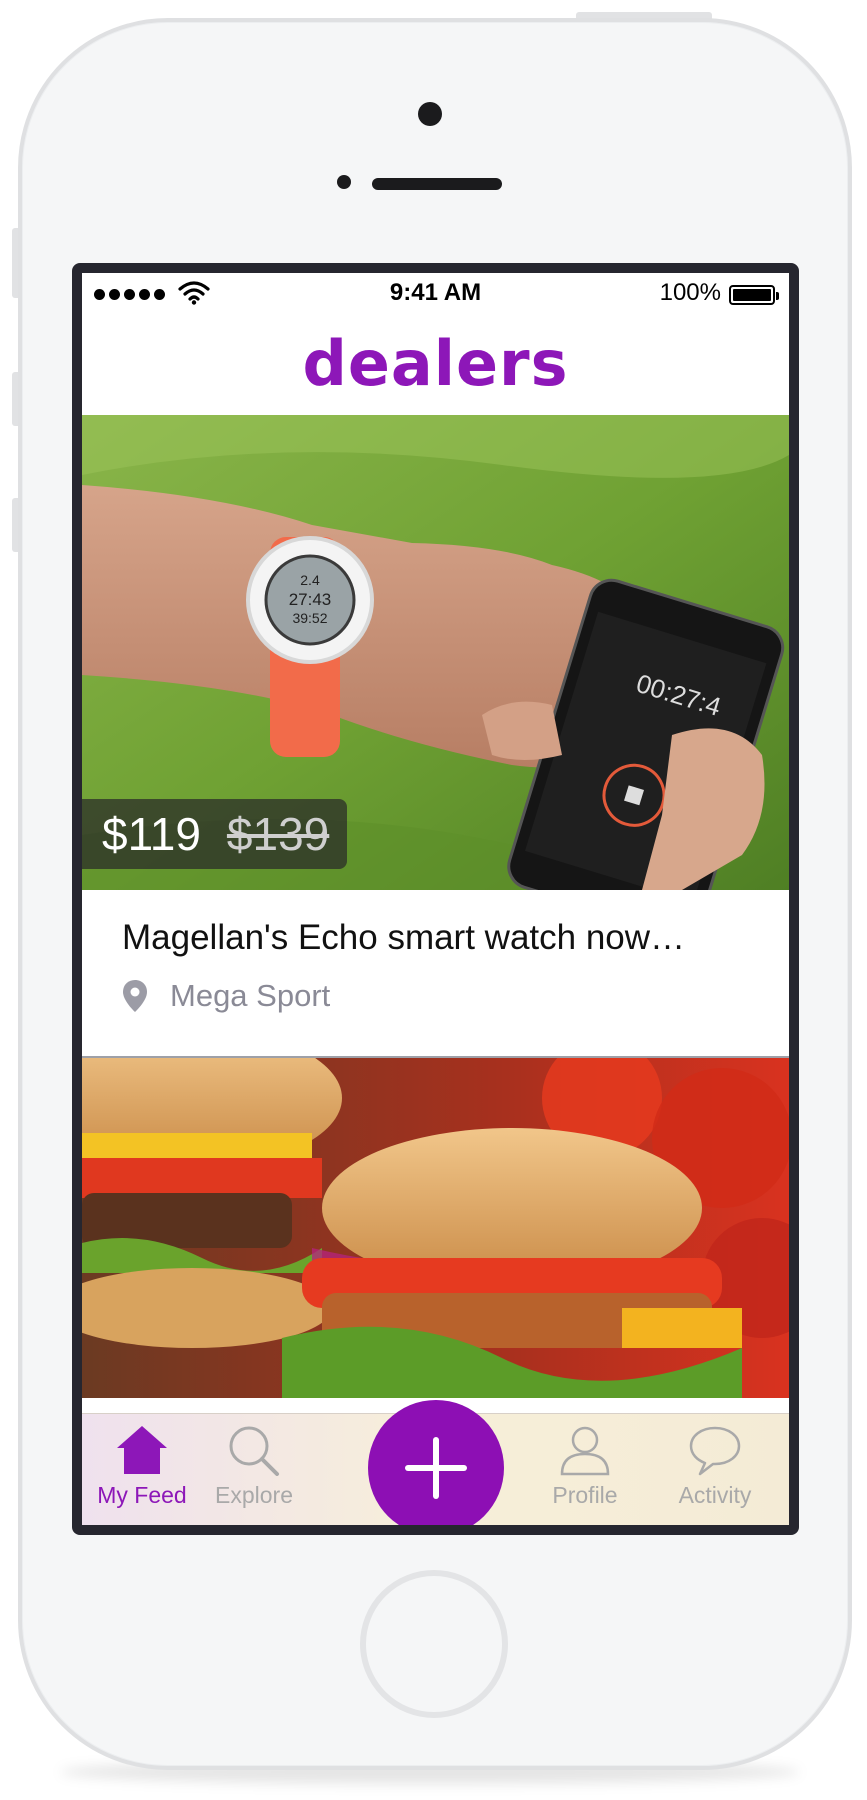 Image resolution: width=867 pixels, height=1800 pixels. Describe the element at coordinates (585, 1451) in the screenshot. I see `person-icon` at that location.